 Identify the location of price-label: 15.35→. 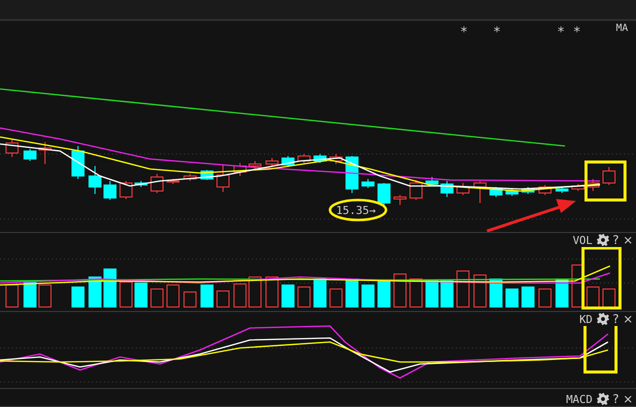
(356, 210).